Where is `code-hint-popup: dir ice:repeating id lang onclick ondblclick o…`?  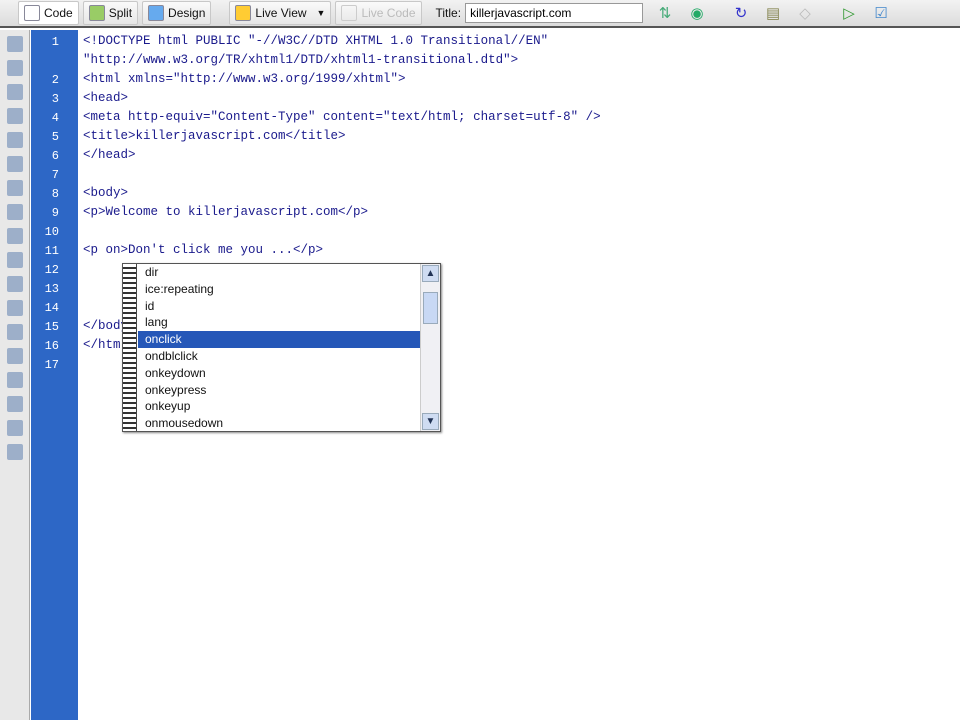
code-hint-popup: dir ice:repeating id lang onclick ondblclick o… is located at coordinates (281, 347).